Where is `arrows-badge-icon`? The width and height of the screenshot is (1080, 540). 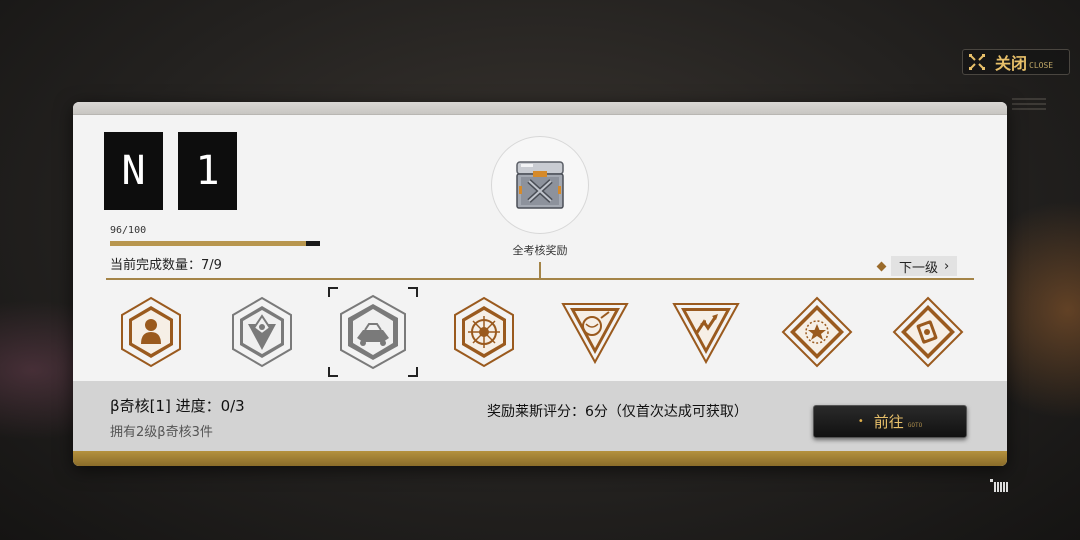
arrows-badge-icon is located at coordinates (706, 334).